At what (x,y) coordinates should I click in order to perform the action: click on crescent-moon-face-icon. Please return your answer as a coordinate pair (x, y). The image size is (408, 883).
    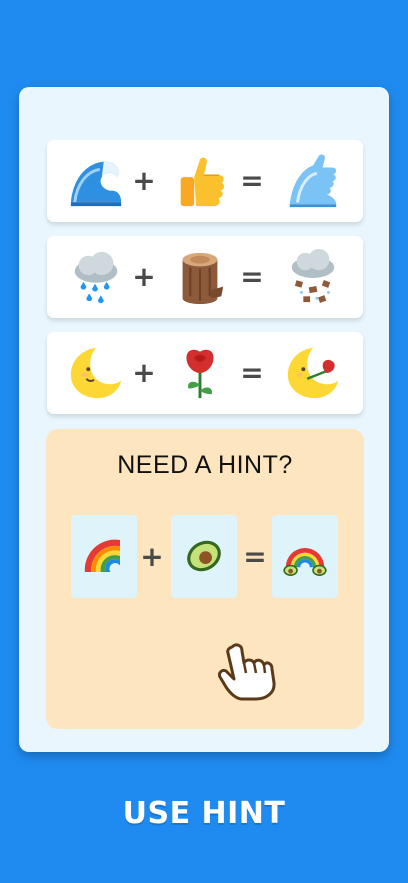
    Looking at the image, I should click on (96, 373).